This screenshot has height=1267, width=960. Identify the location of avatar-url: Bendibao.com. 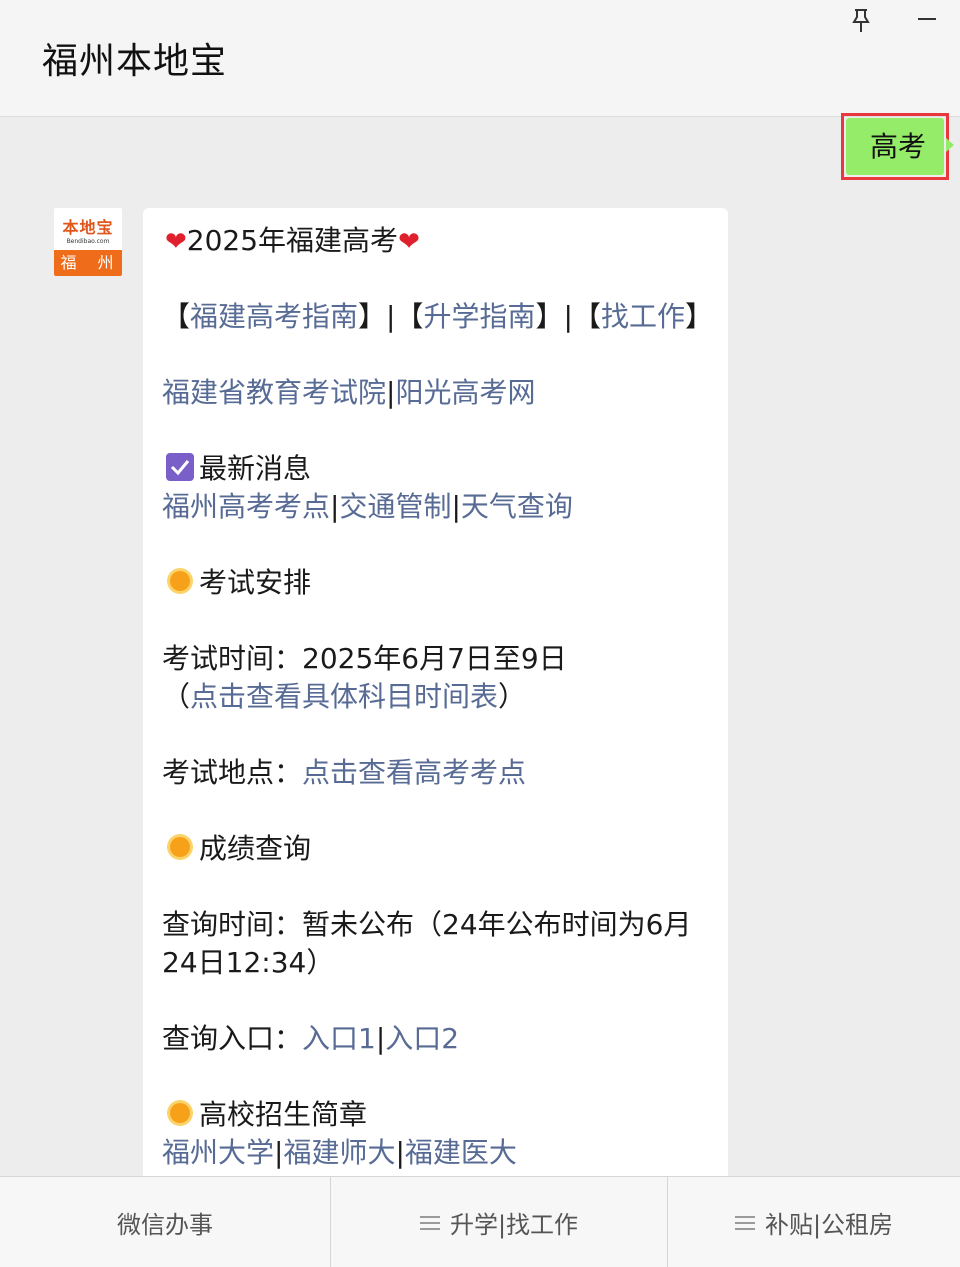
(88, 241).